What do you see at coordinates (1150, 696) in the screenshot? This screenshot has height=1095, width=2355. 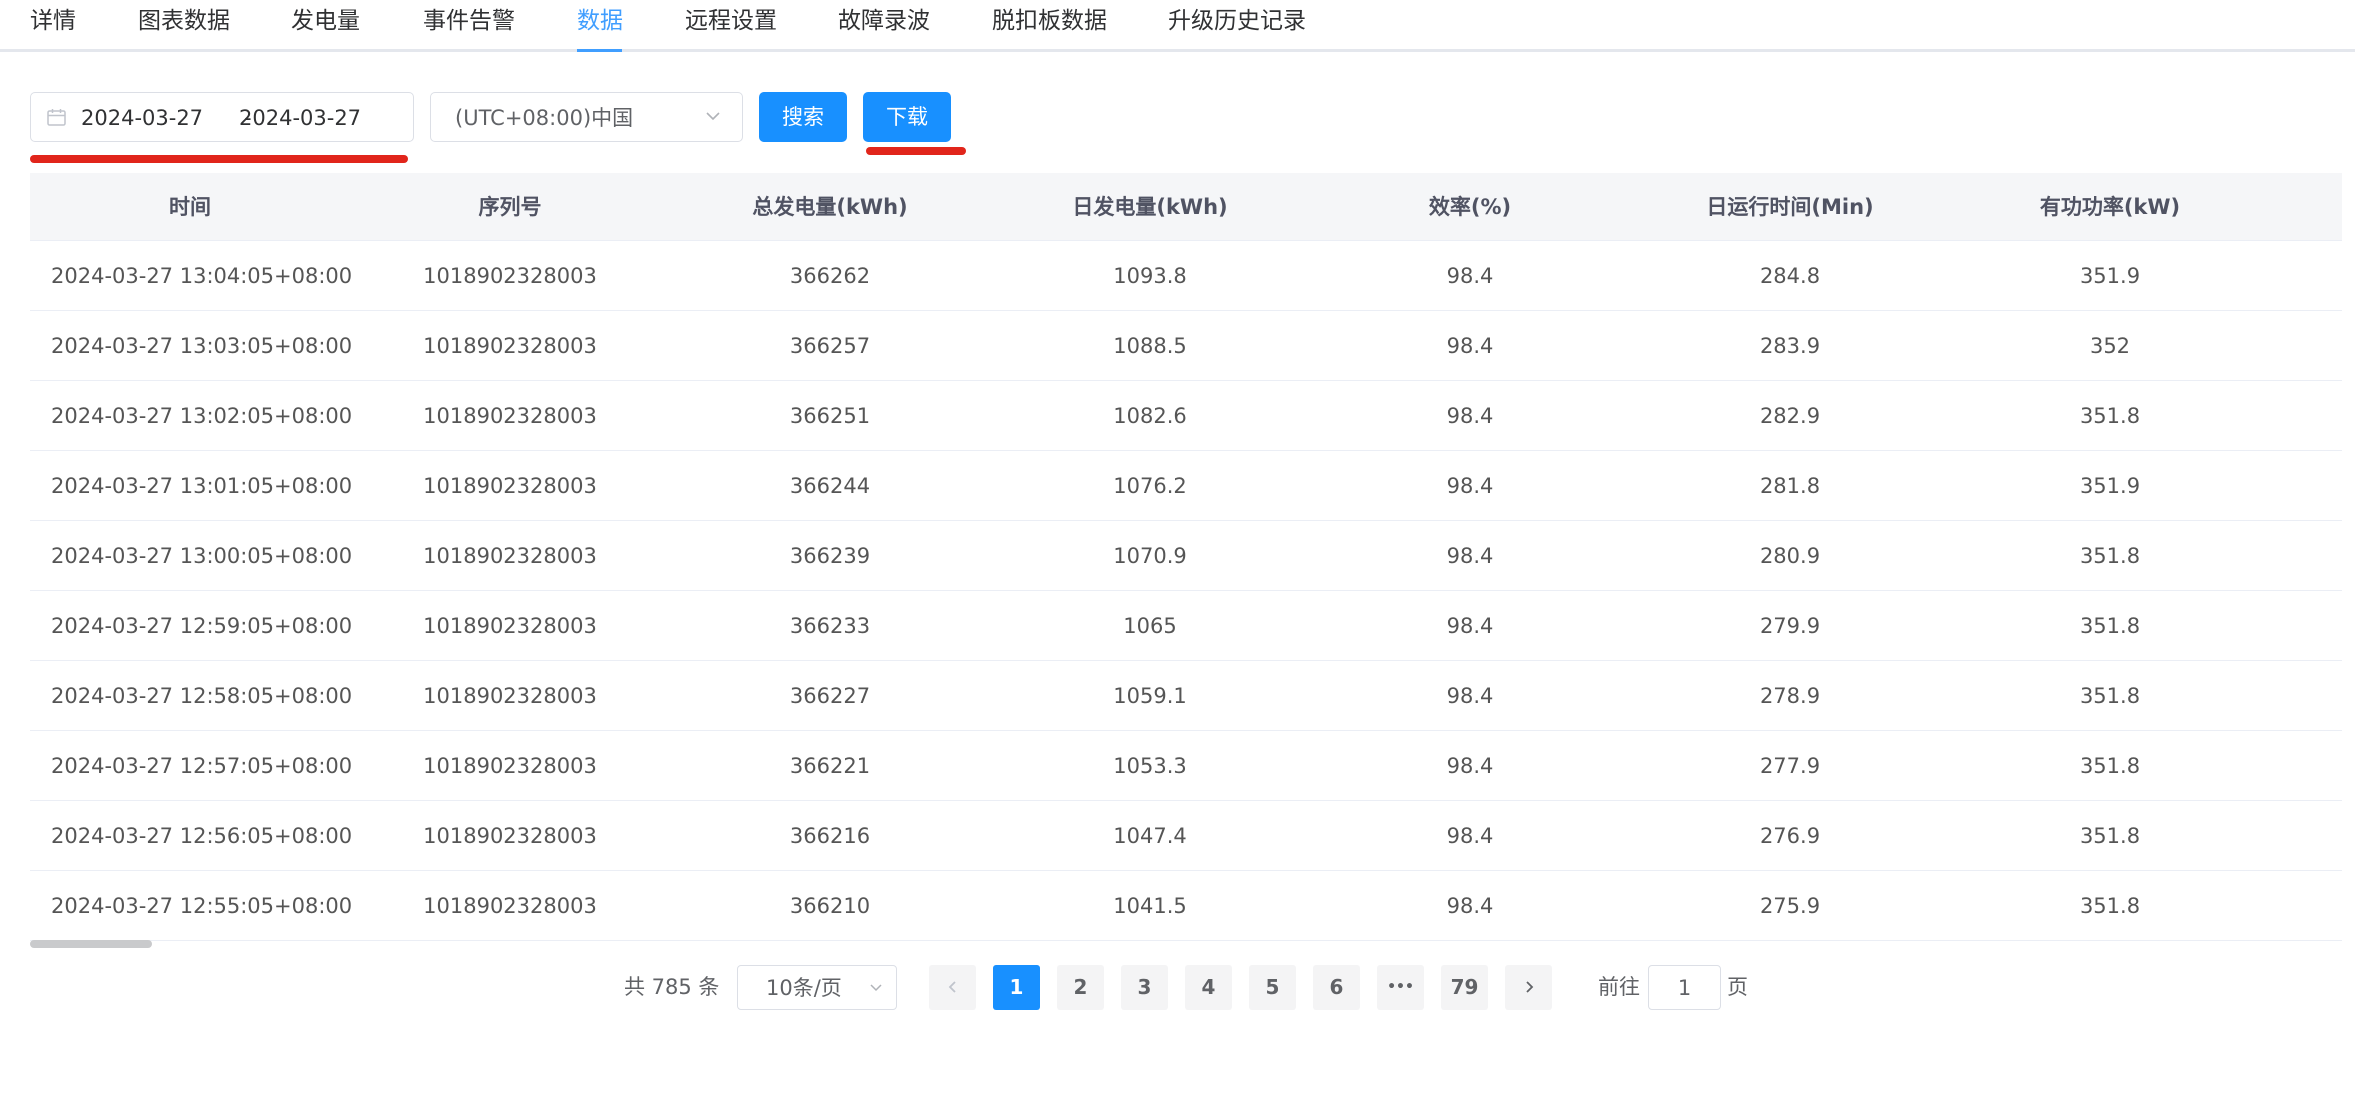 I see `cell-daily-energy: 1059.1` at bounding box center [1150, 696].